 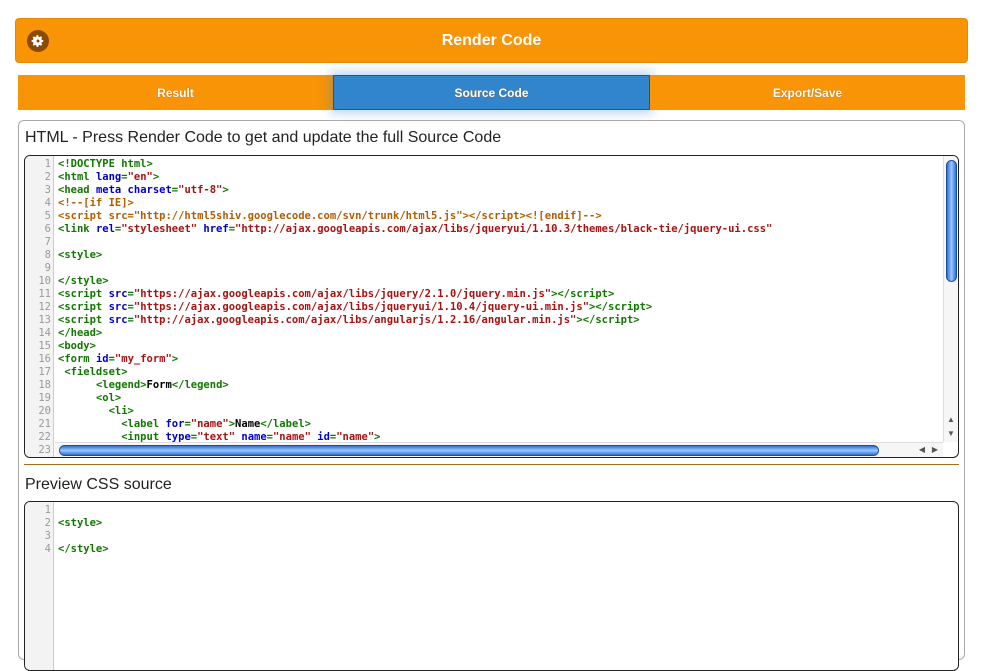 I want to click on tab-source-code: Source Code, so click(x=491, y=92).